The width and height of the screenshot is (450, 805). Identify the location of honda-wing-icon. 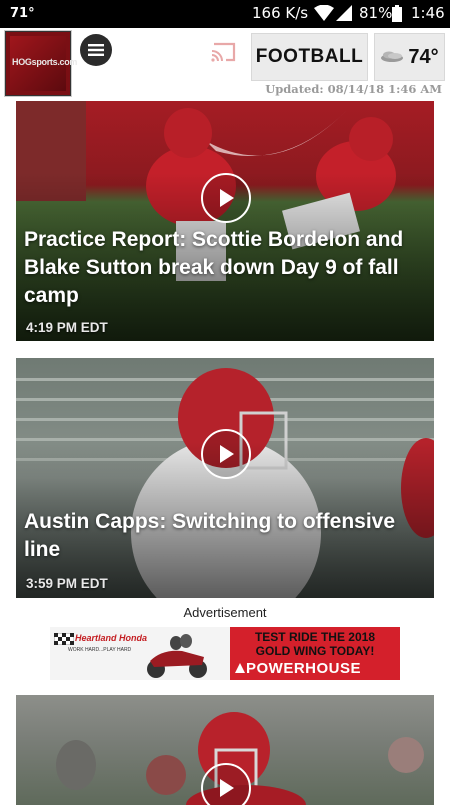
(240, 668).